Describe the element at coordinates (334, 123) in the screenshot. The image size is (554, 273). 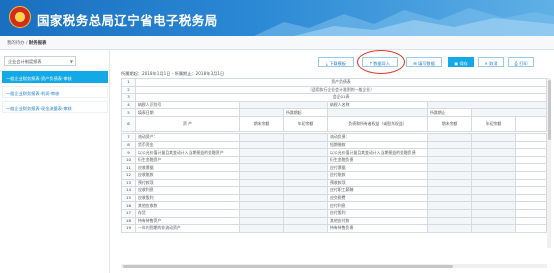
I see `table-row: 6资 产期末余额 年初余额 负债和所有者权益（或股东权益） 期末余额 年初余额` at that location.